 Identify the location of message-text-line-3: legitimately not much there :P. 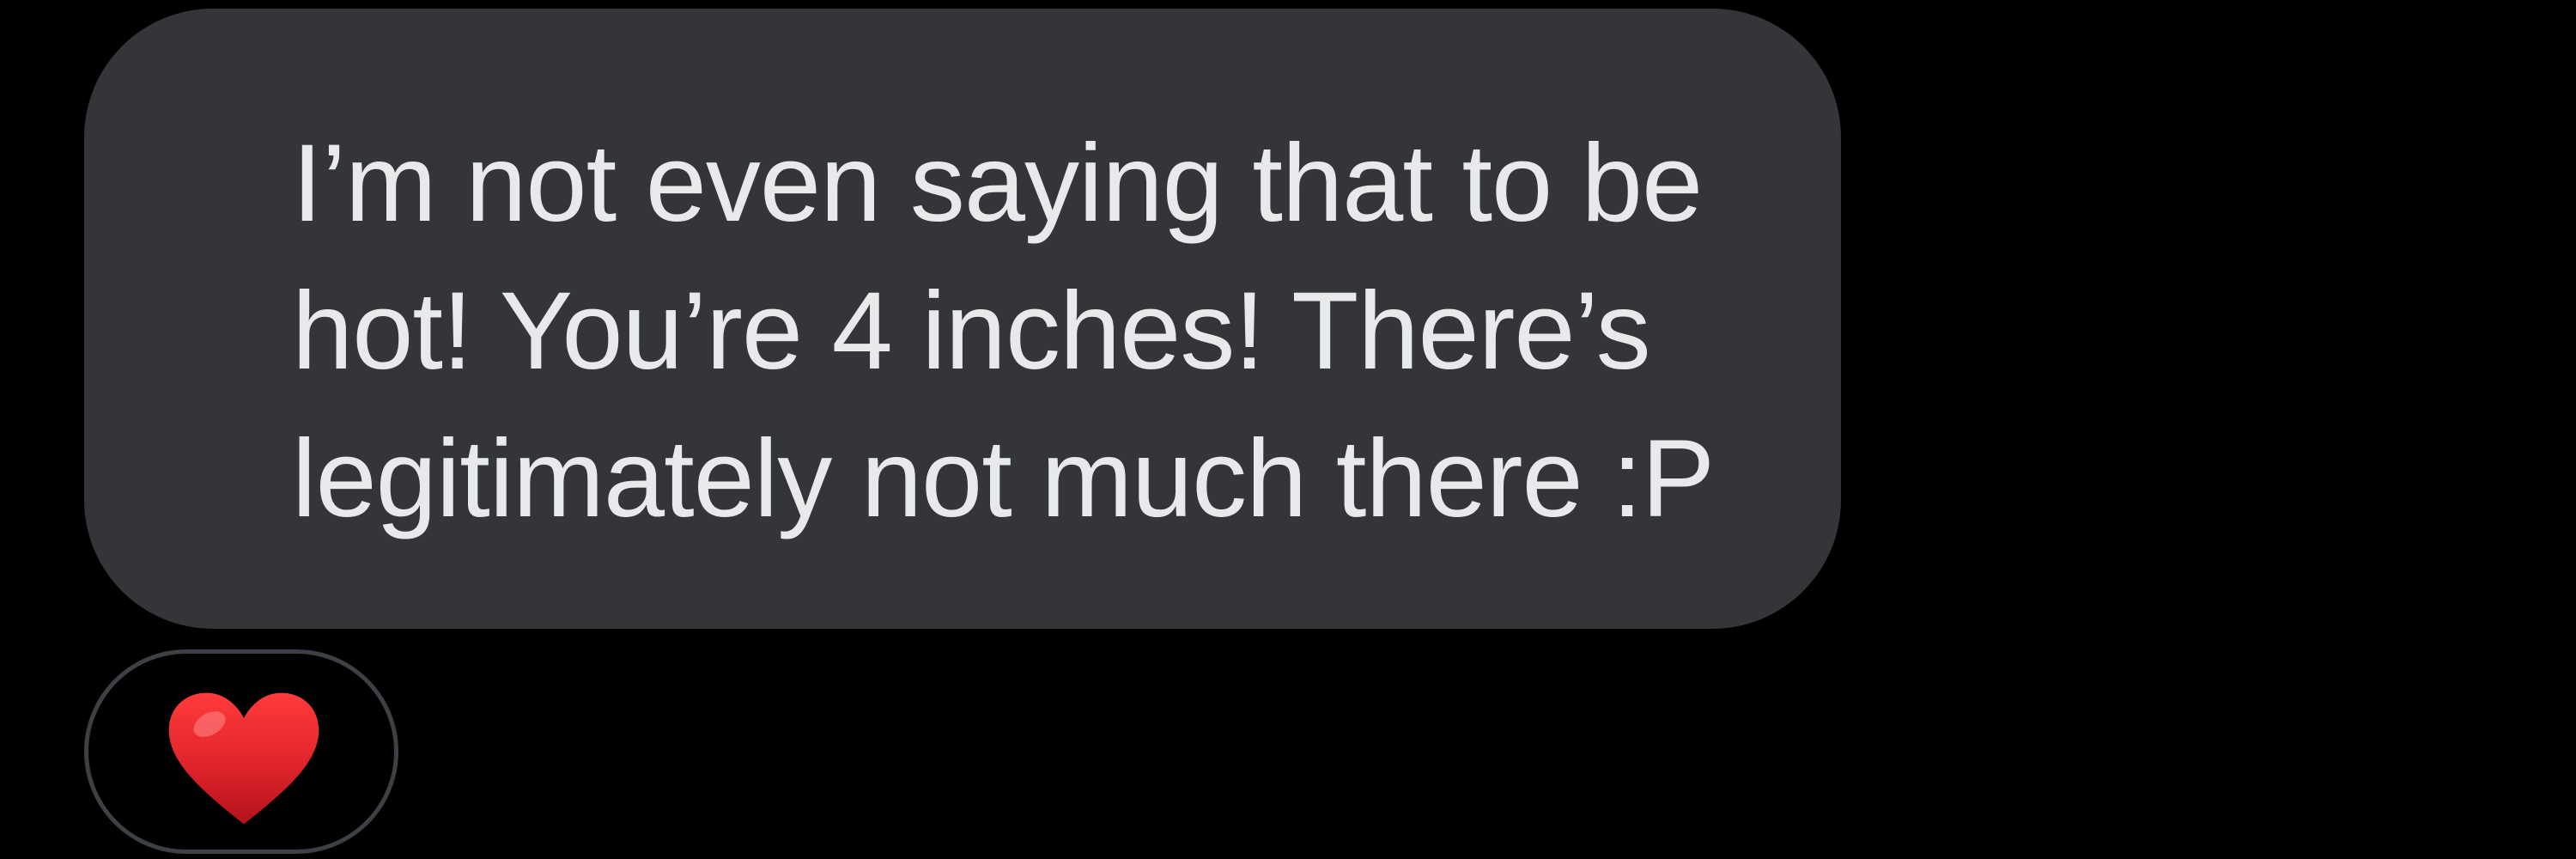
(1003, 478).